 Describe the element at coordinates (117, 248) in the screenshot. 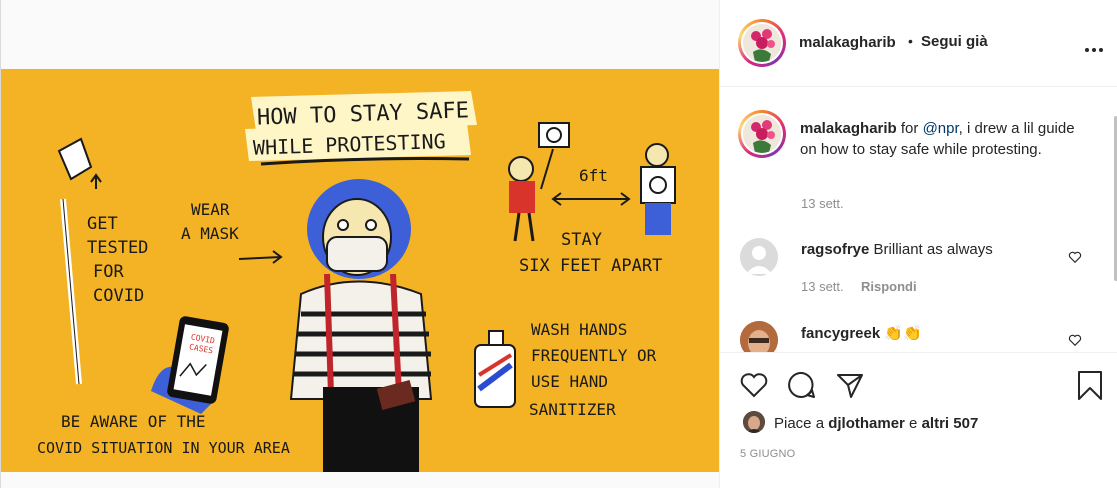

I see `svg-text: TESTED` at that location.